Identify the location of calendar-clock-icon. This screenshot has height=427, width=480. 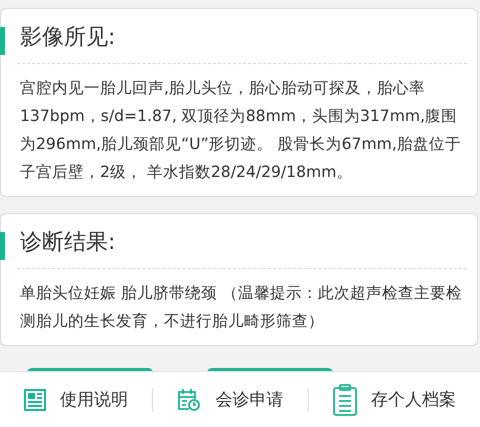
(189, 400).